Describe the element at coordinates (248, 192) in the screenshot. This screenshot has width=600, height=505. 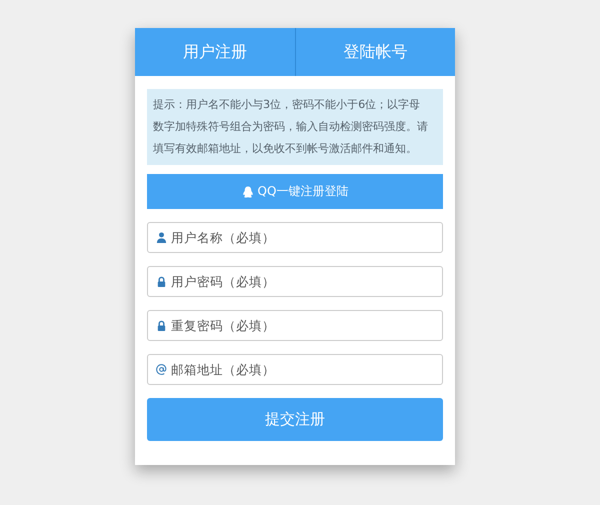
I see `penguin-icon` at that location.